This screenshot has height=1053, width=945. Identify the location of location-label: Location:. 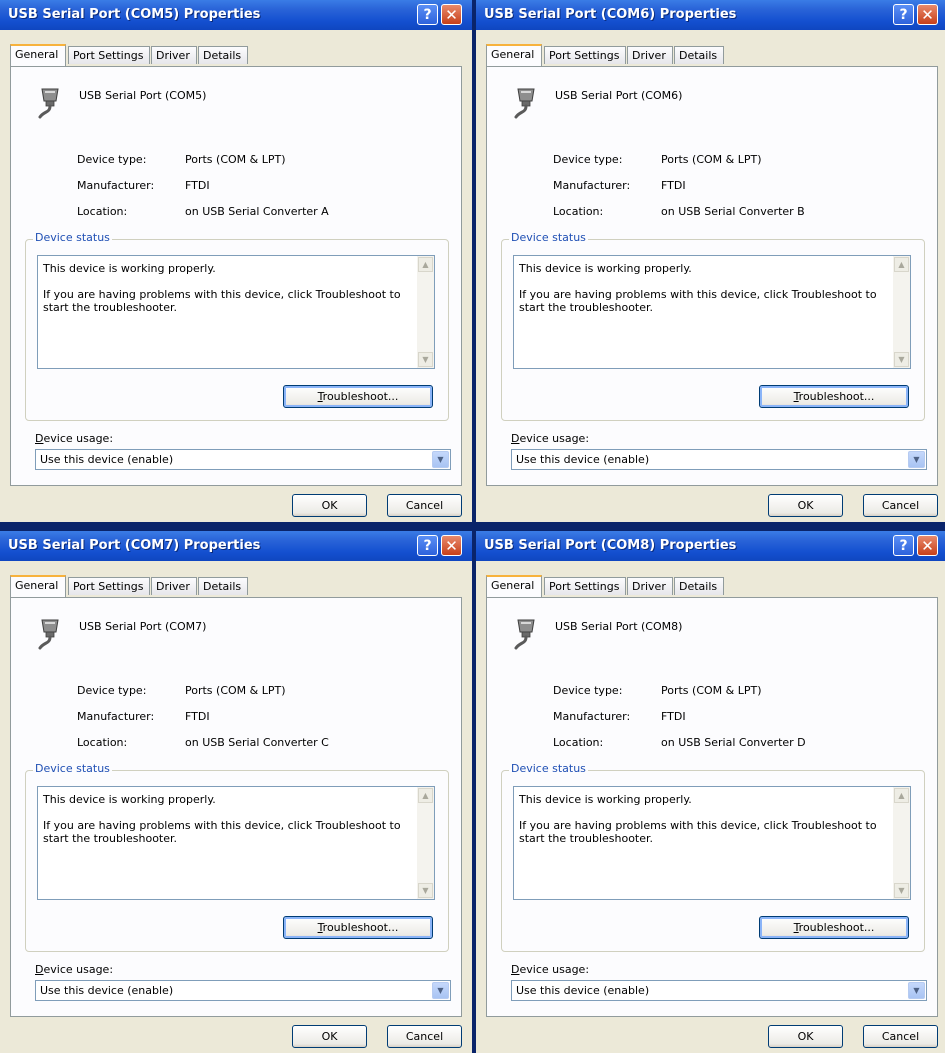
(102, 742).